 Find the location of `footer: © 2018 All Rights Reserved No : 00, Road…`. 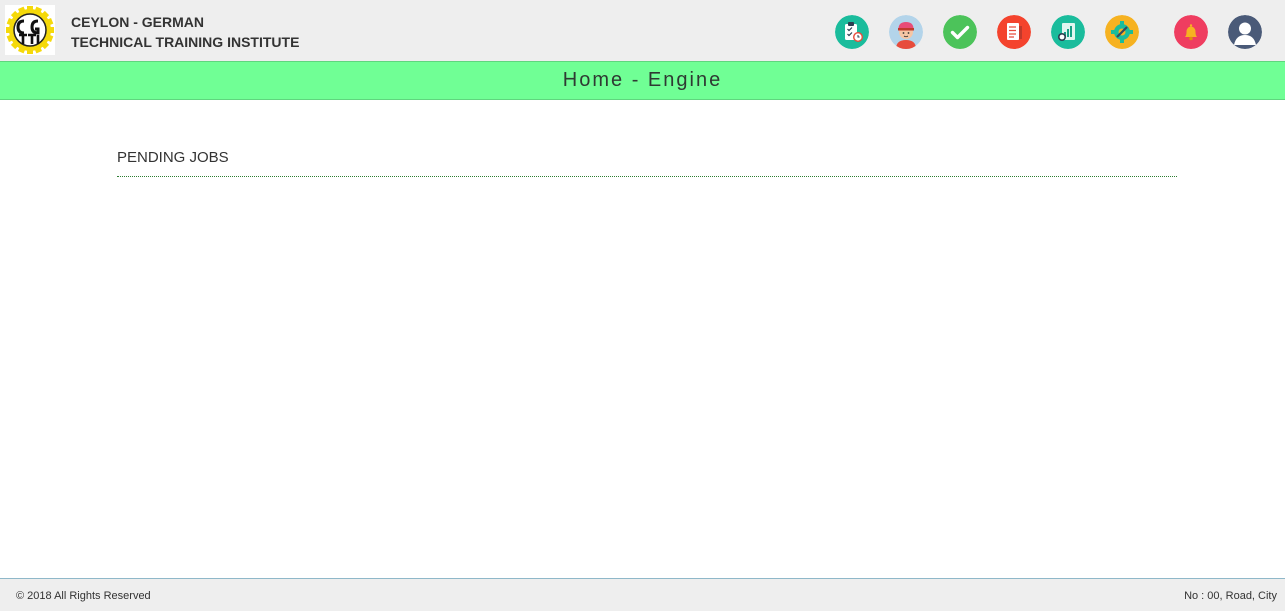

footer: © 2018 All Rights Reserved No : 00, Road… is located at coordinates (642, 594).